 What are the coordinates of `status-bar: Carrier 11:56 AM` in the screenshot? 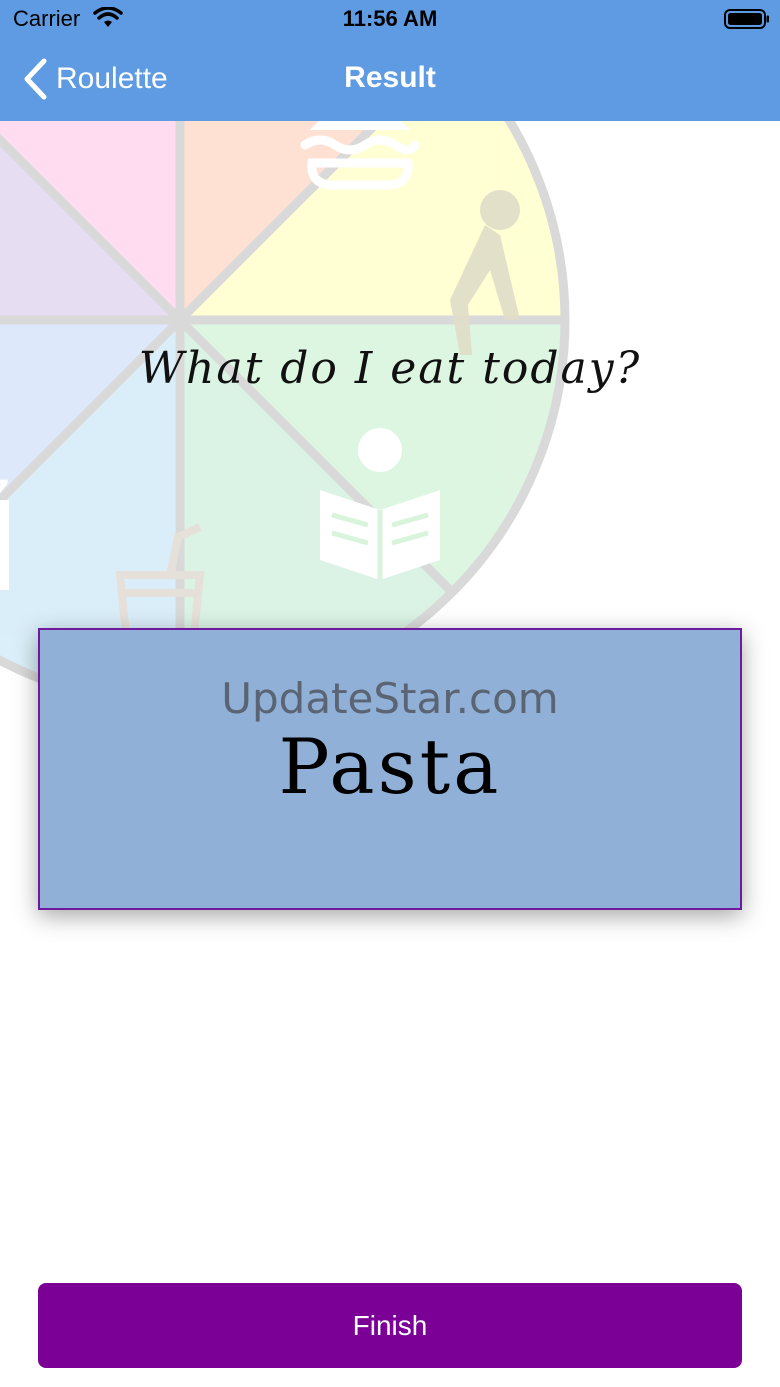 It's located at (390, 20).